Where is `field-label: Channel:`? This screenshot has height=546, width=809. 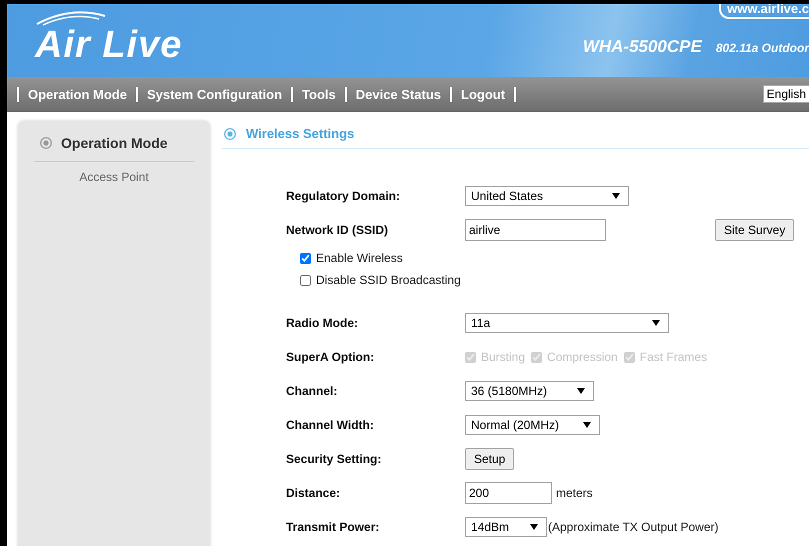
field-label: Channel: is located at coordinates (312, 391).